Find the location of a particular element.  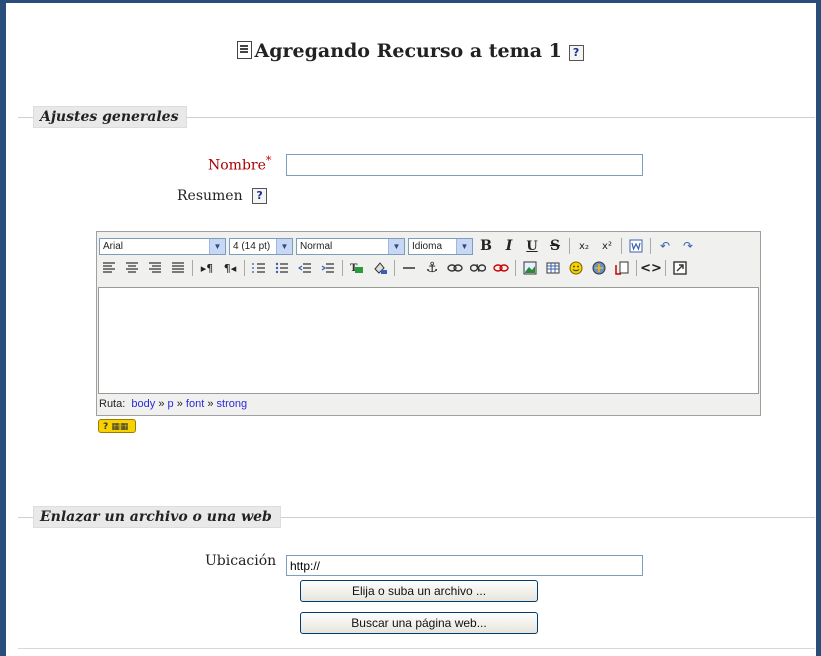

section-legend-general: Ajustes generales is located at coordinates (110, 117).